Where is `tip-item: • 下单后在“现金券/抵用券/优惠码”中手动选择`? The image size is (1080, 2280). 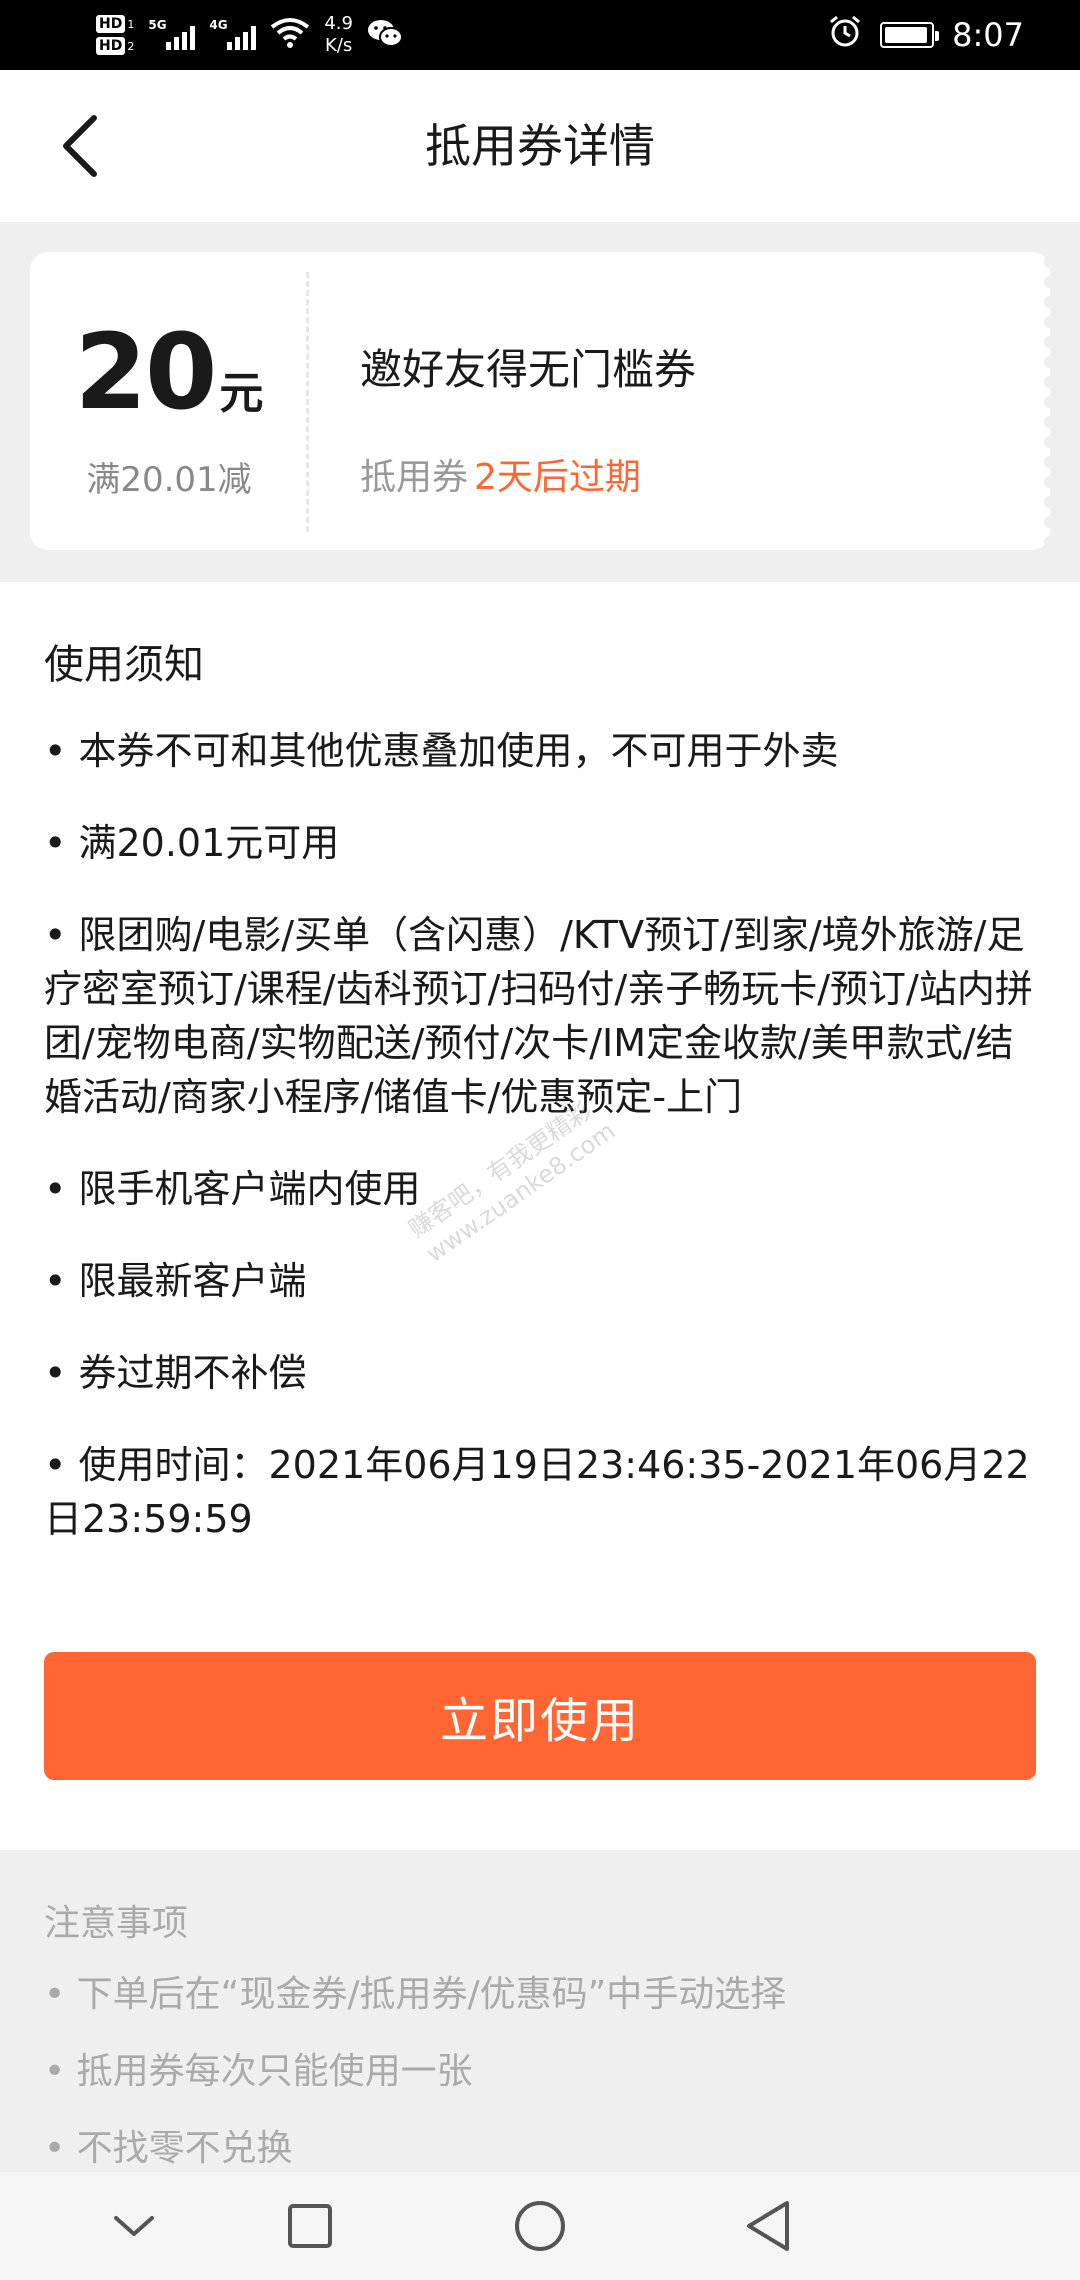 tip-item: • 下单后在“现金券/抵用券/优惠码”中手动选择 is located at coordinates (415, 1994).